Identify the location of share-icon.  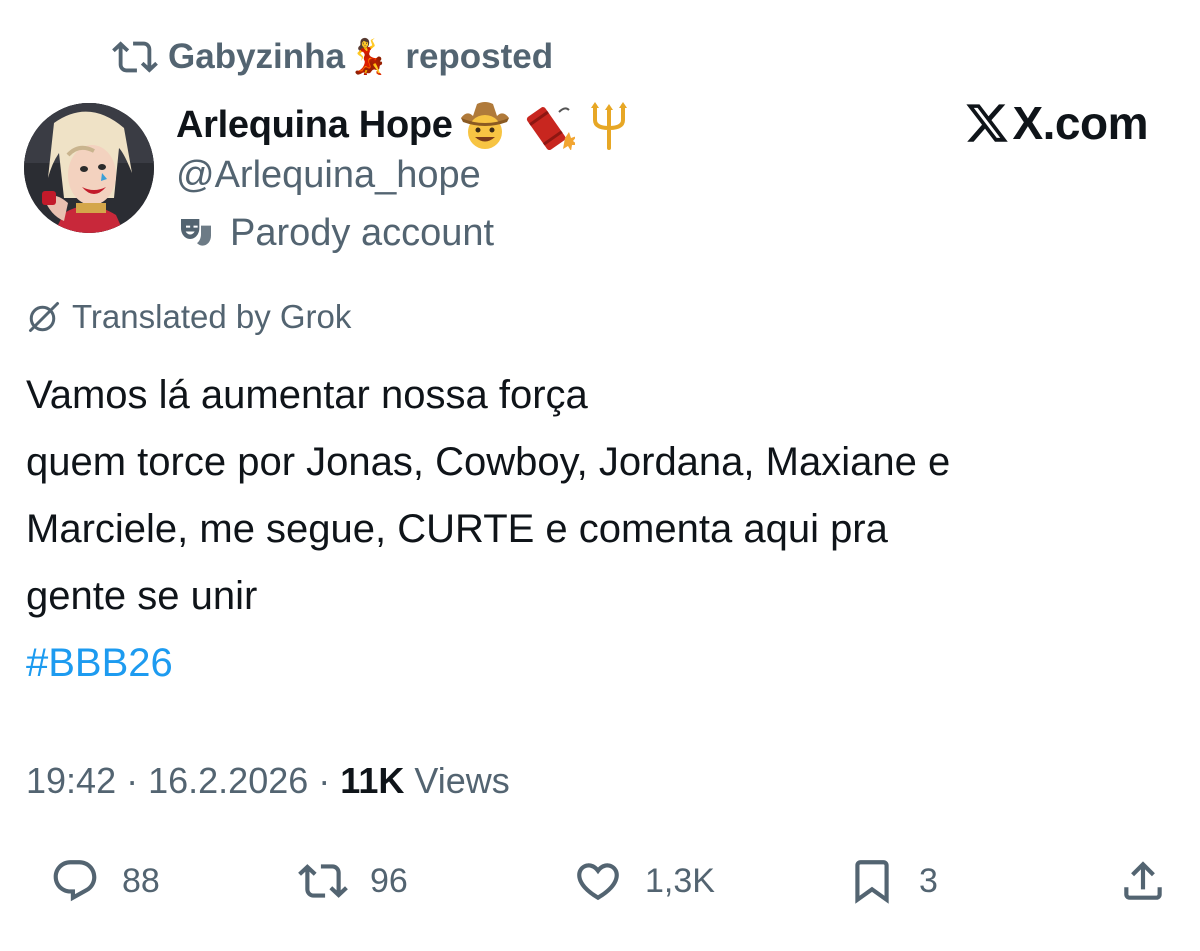
(1143, 880).